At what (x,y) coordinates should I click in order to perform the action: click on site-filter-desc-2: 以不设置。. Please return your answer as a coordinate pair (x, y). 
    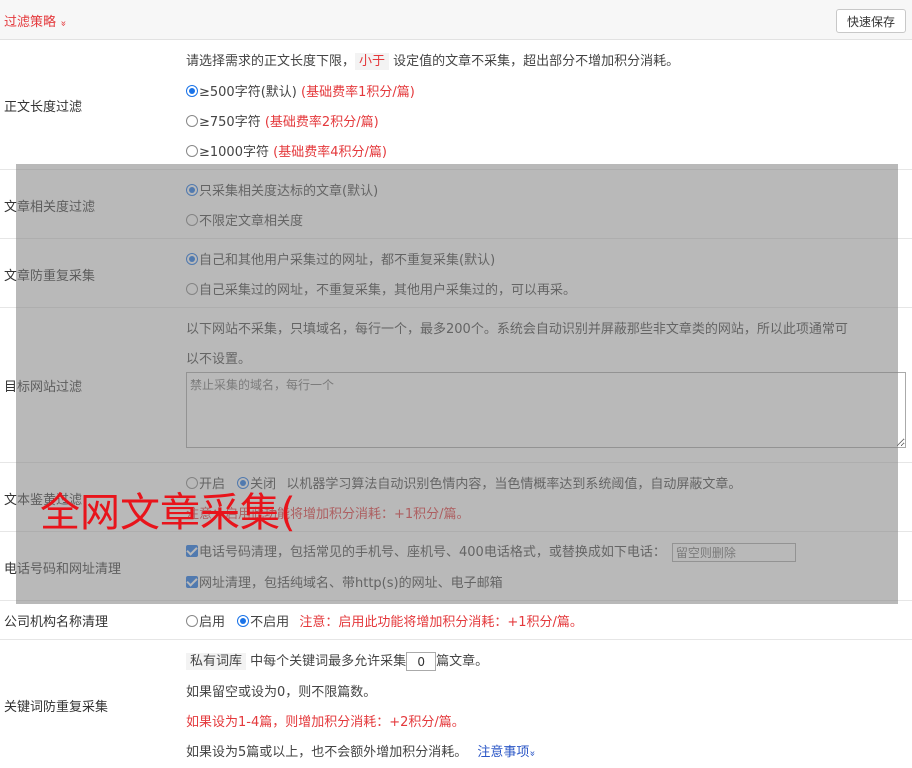
    Looking at the image, I should click on (219, 359).